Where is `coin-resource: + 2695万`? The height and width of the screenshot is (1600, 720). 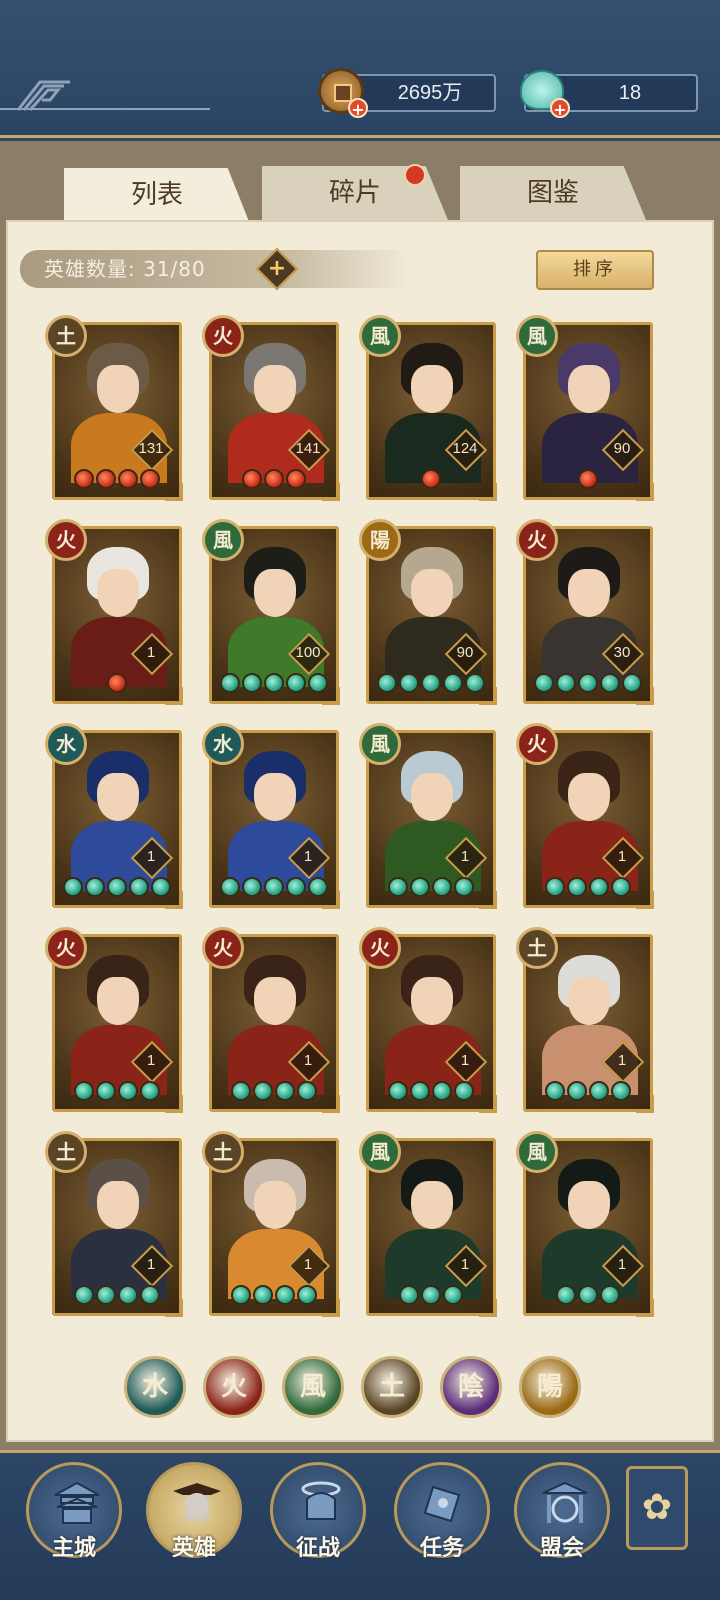 coin-resource: + 2695万 is located at coordinates (407, 93).